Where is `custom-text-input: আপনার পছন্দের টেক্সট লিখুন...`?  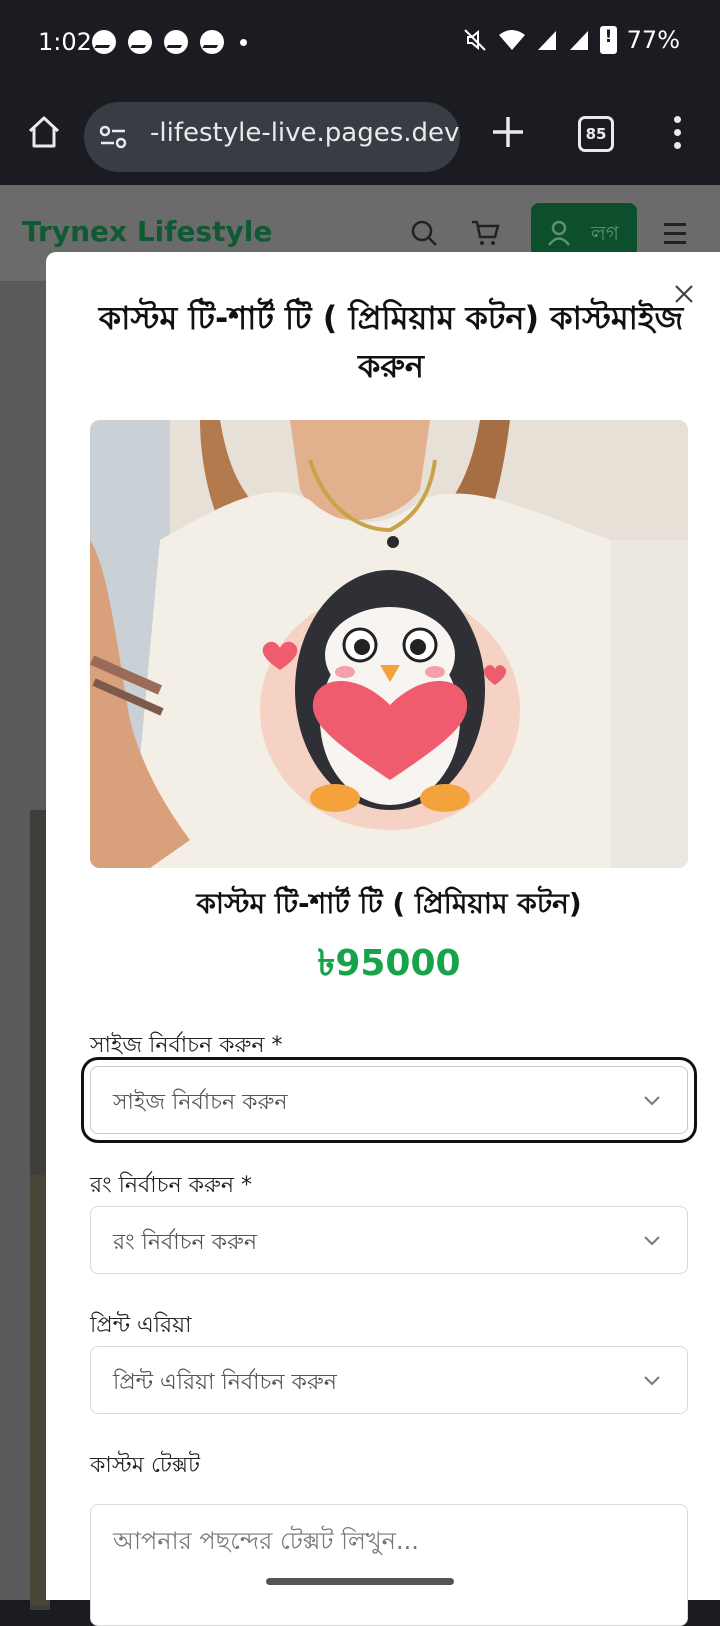
custom-text-input: আপনার পছন্দের টেক্সট লিখুন... is located at coordinates (389, 1565).